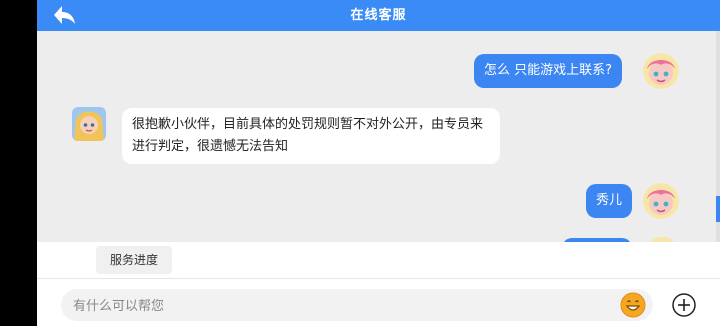 This screenshot has height=326, width=720. I want to click on page-title: 在线客服, so click(378, 15).